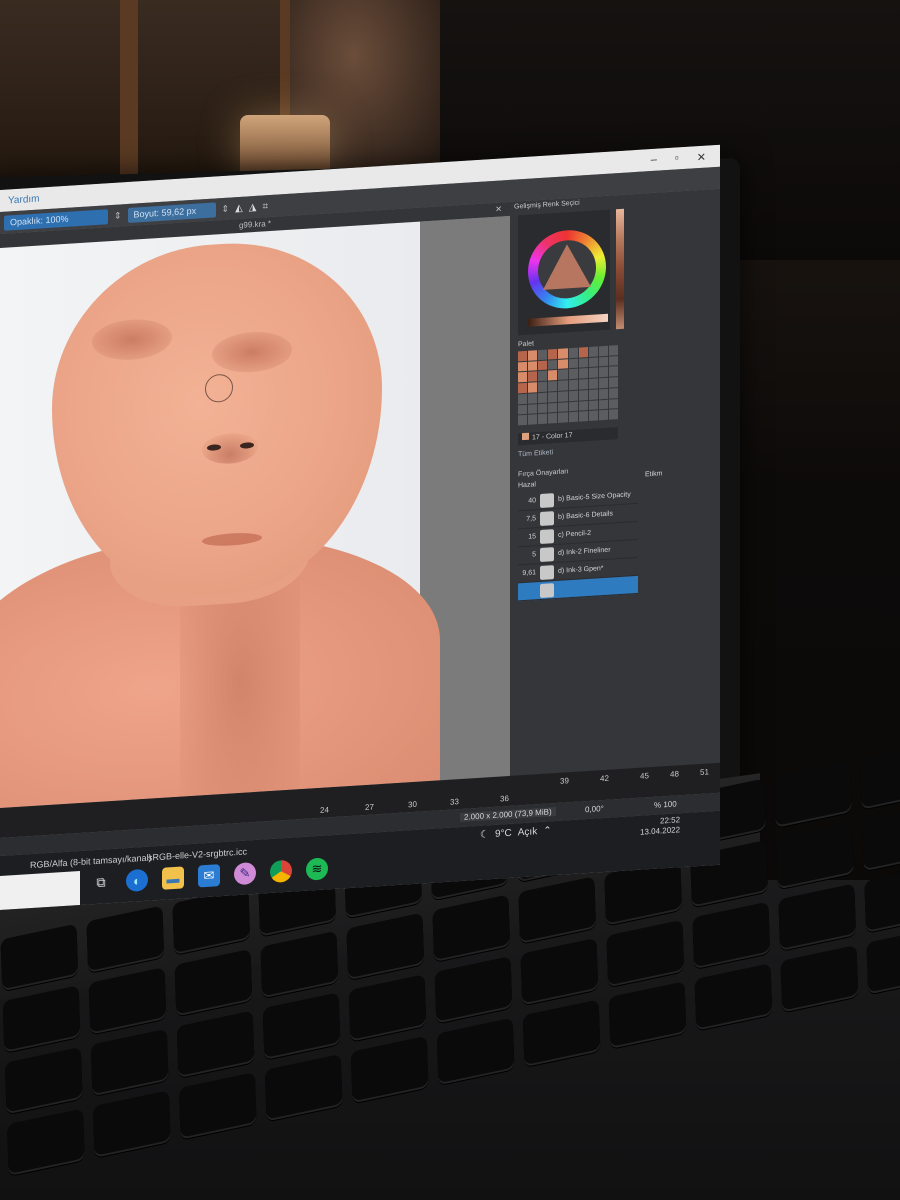 The image size is (900, 1200). Describe the element at coordinates (701, 157) in the screenshot. I see `close-icon: ✕` at that location.